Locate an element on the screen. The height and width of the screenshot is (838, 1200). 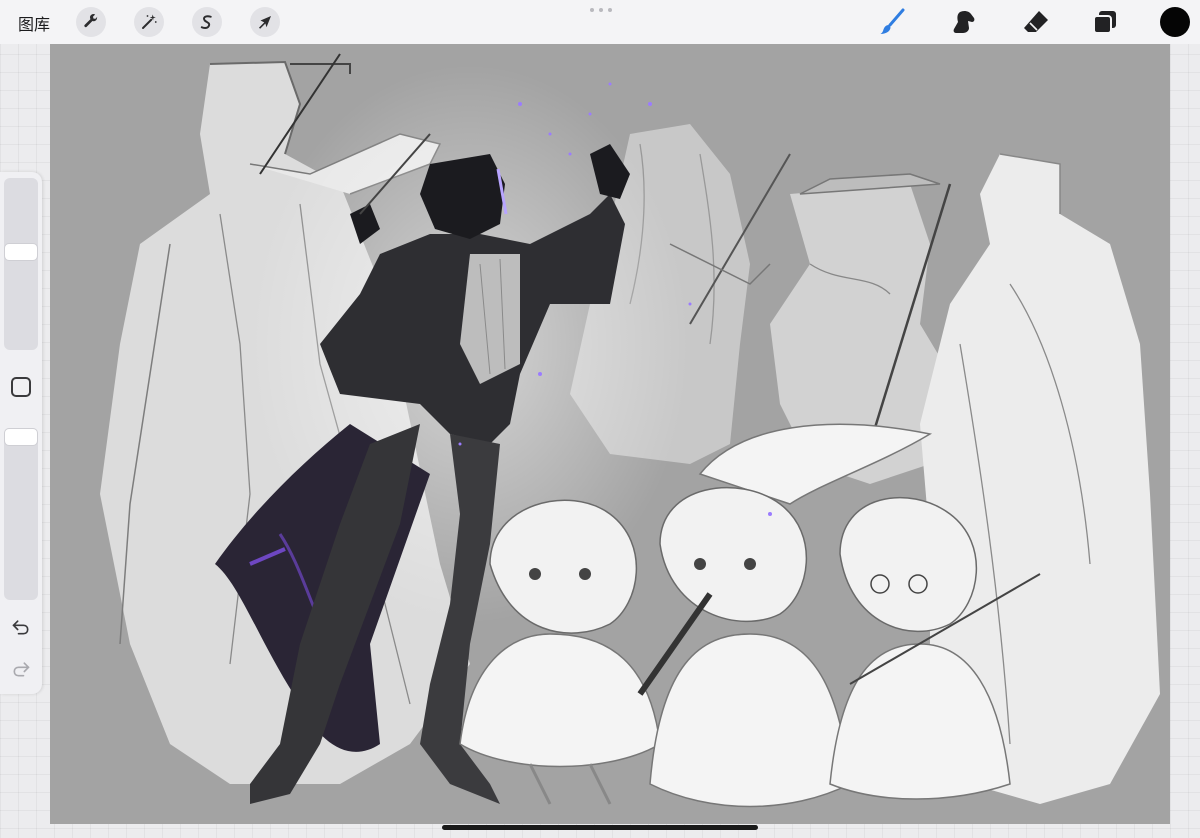
brush-icon is located at coordinates (892, 21).